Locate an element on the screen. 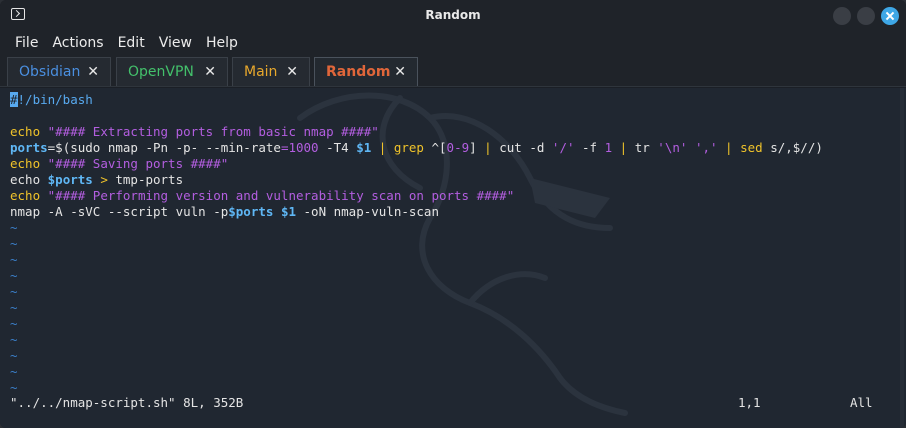  menu-edit: Edit is located at coordinates (131, 43).